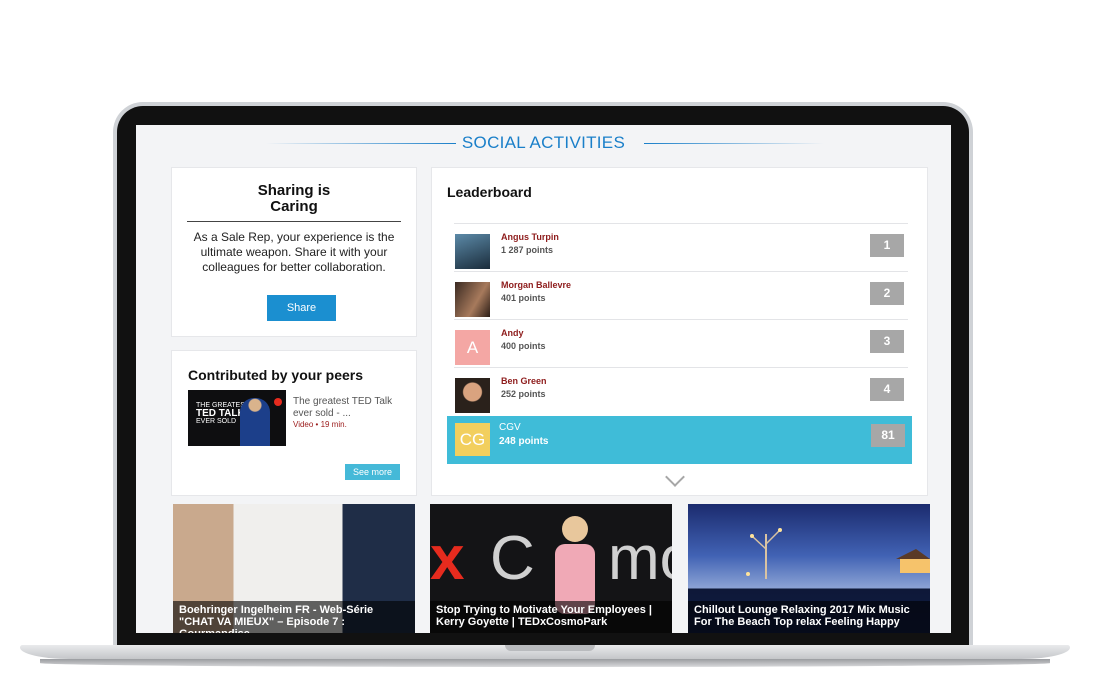  Describe the element at coordinates (294, 221) in the screenshot. I see `sharing-divider` at that location.